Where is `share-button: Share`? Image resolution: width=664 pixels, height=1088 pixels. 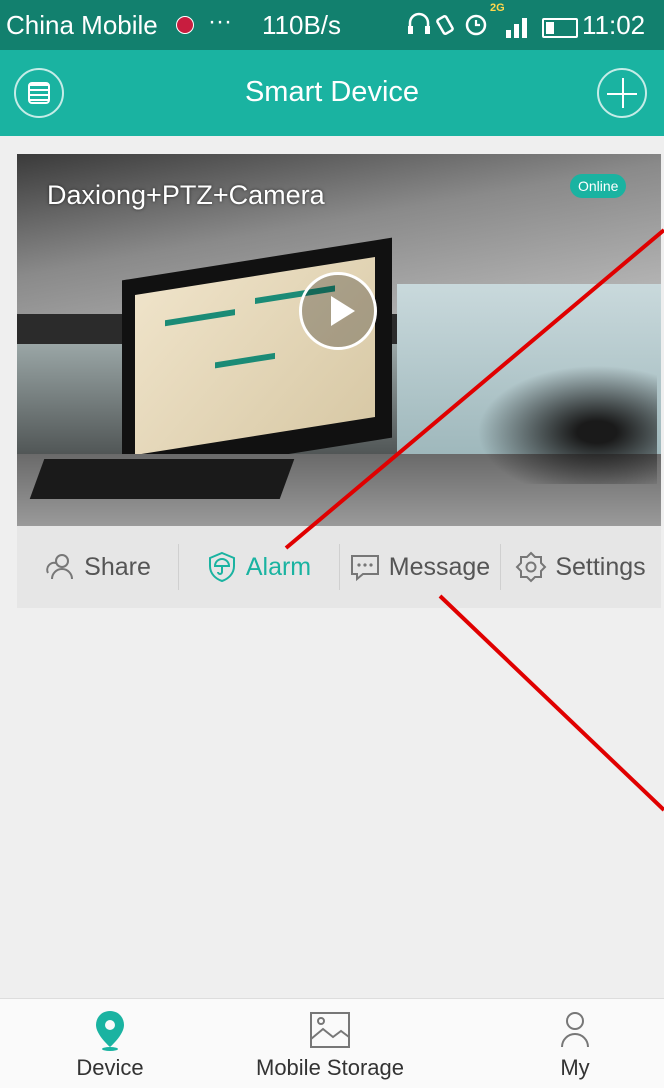 share-button: Share is located at coordinates (97, 567).